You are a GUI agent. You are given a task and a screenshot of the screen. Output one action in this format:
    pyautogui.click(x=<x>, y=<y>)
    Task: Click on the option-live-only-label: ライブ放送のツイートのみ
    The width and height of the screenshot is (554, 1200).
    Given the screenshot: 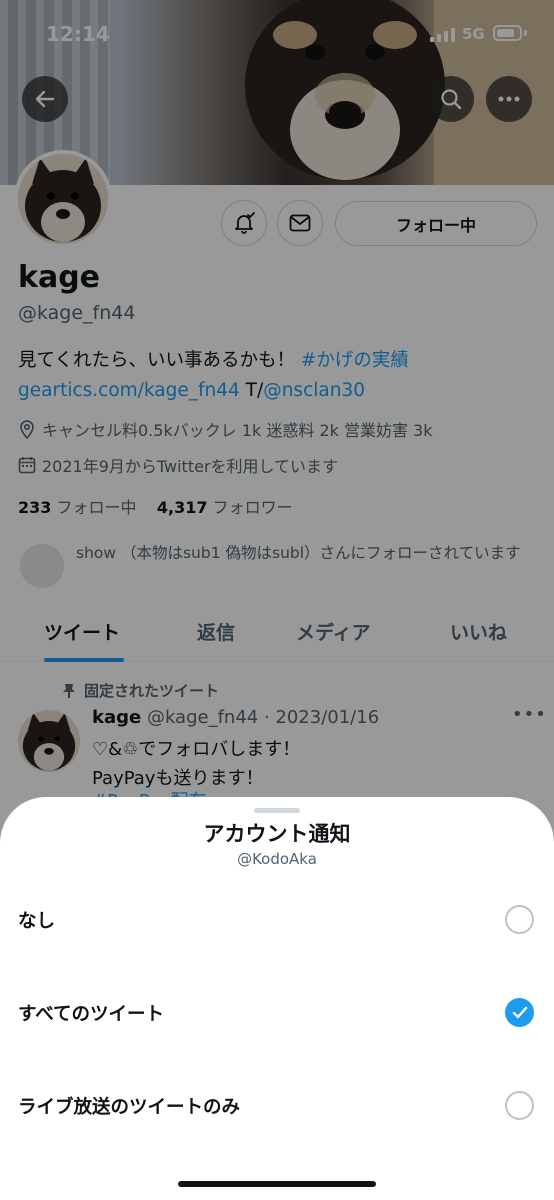 What is the action you would take?
    pyautogui.click(x=129, y=1107)
    